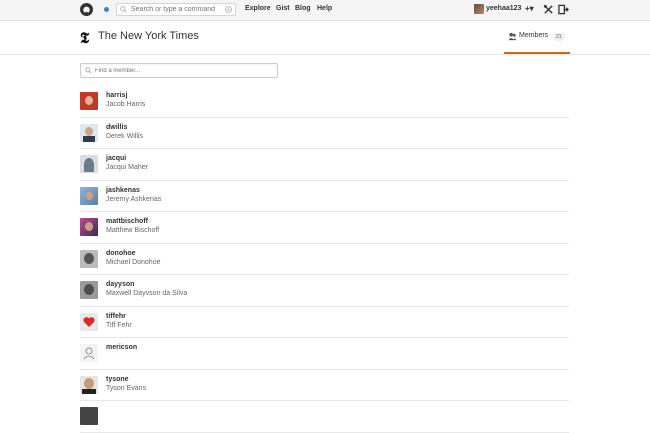  What do you see at coordinates (324, 417) in the screenshot?
I see `list-item` at bounding box center [324, 417].